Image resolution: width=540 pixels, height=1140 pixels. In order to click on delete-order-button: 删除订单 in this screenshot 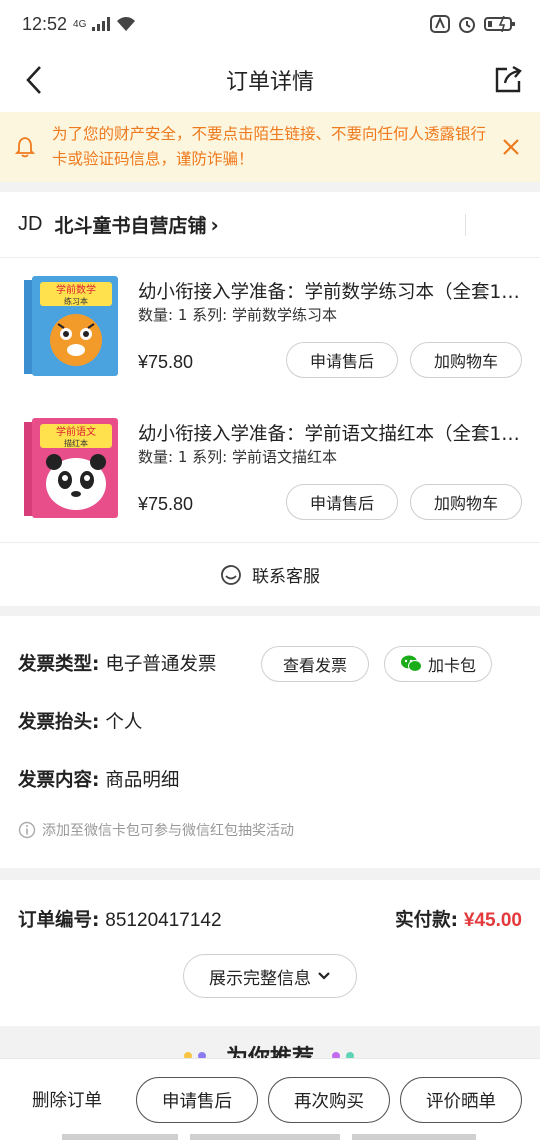, I will do `click(67, 1099)`.